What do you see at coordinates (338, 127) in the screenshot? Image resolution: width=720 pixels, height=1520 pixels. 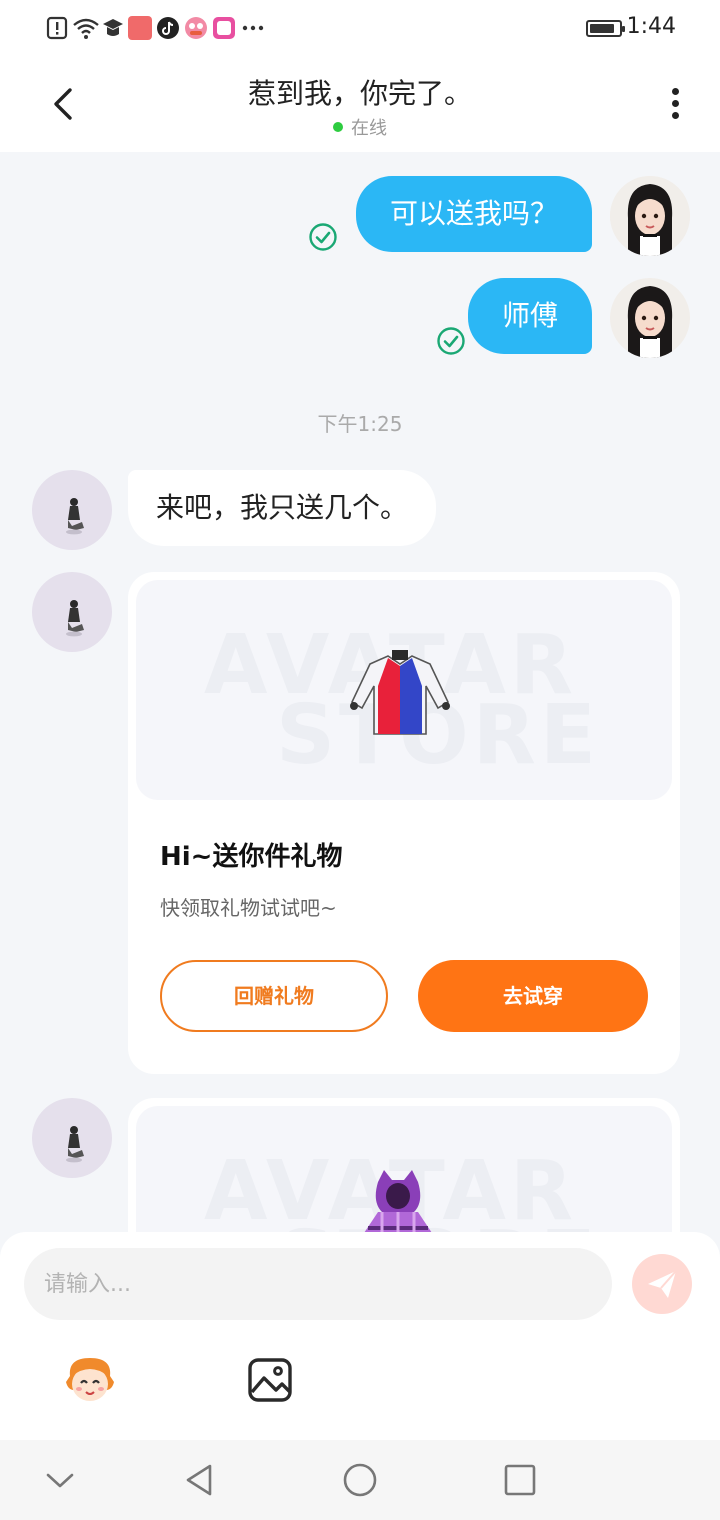 I see `online-dot-icon` at bounding box center [338, 127].